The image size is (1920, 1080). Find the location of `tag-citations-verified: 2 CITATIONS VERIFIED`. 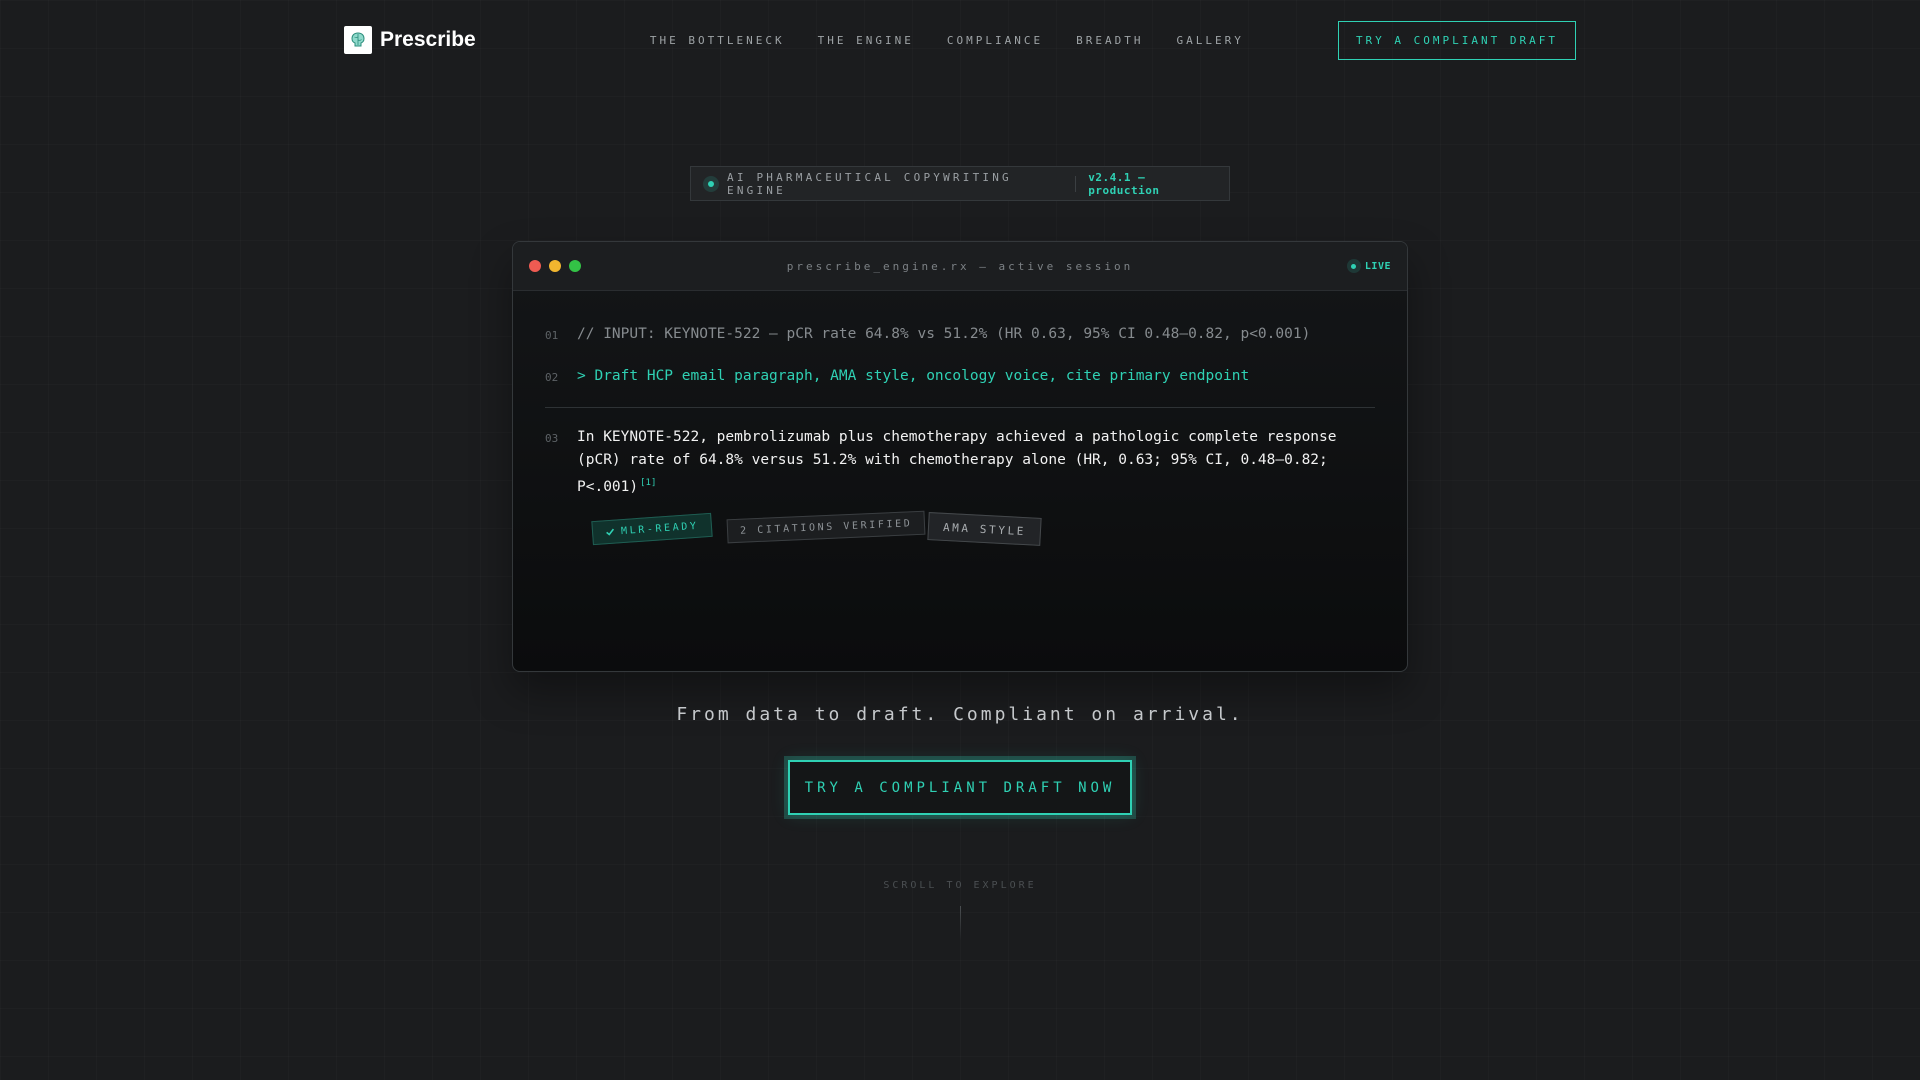

tag-citations-verified: 2 CITATIONS VERIFIED is located at coordinates (826, 527).